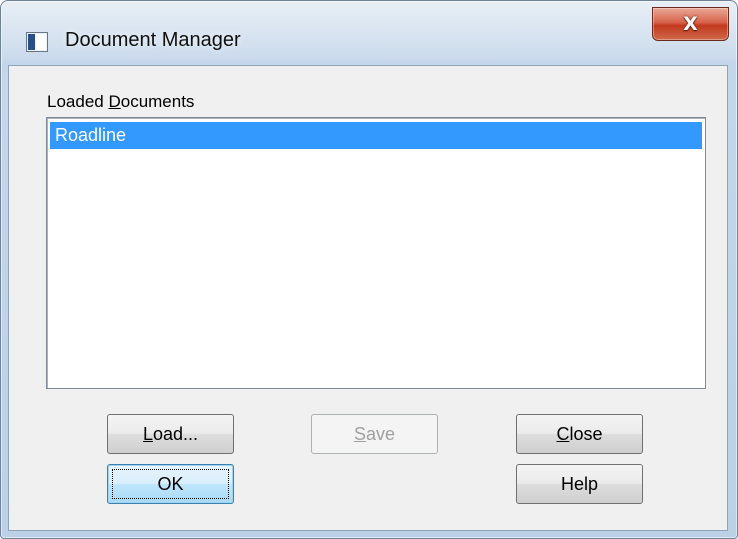  Describe the element at coordinates (579, 434) in the screenshot. I see `close-button: Close` at that location.